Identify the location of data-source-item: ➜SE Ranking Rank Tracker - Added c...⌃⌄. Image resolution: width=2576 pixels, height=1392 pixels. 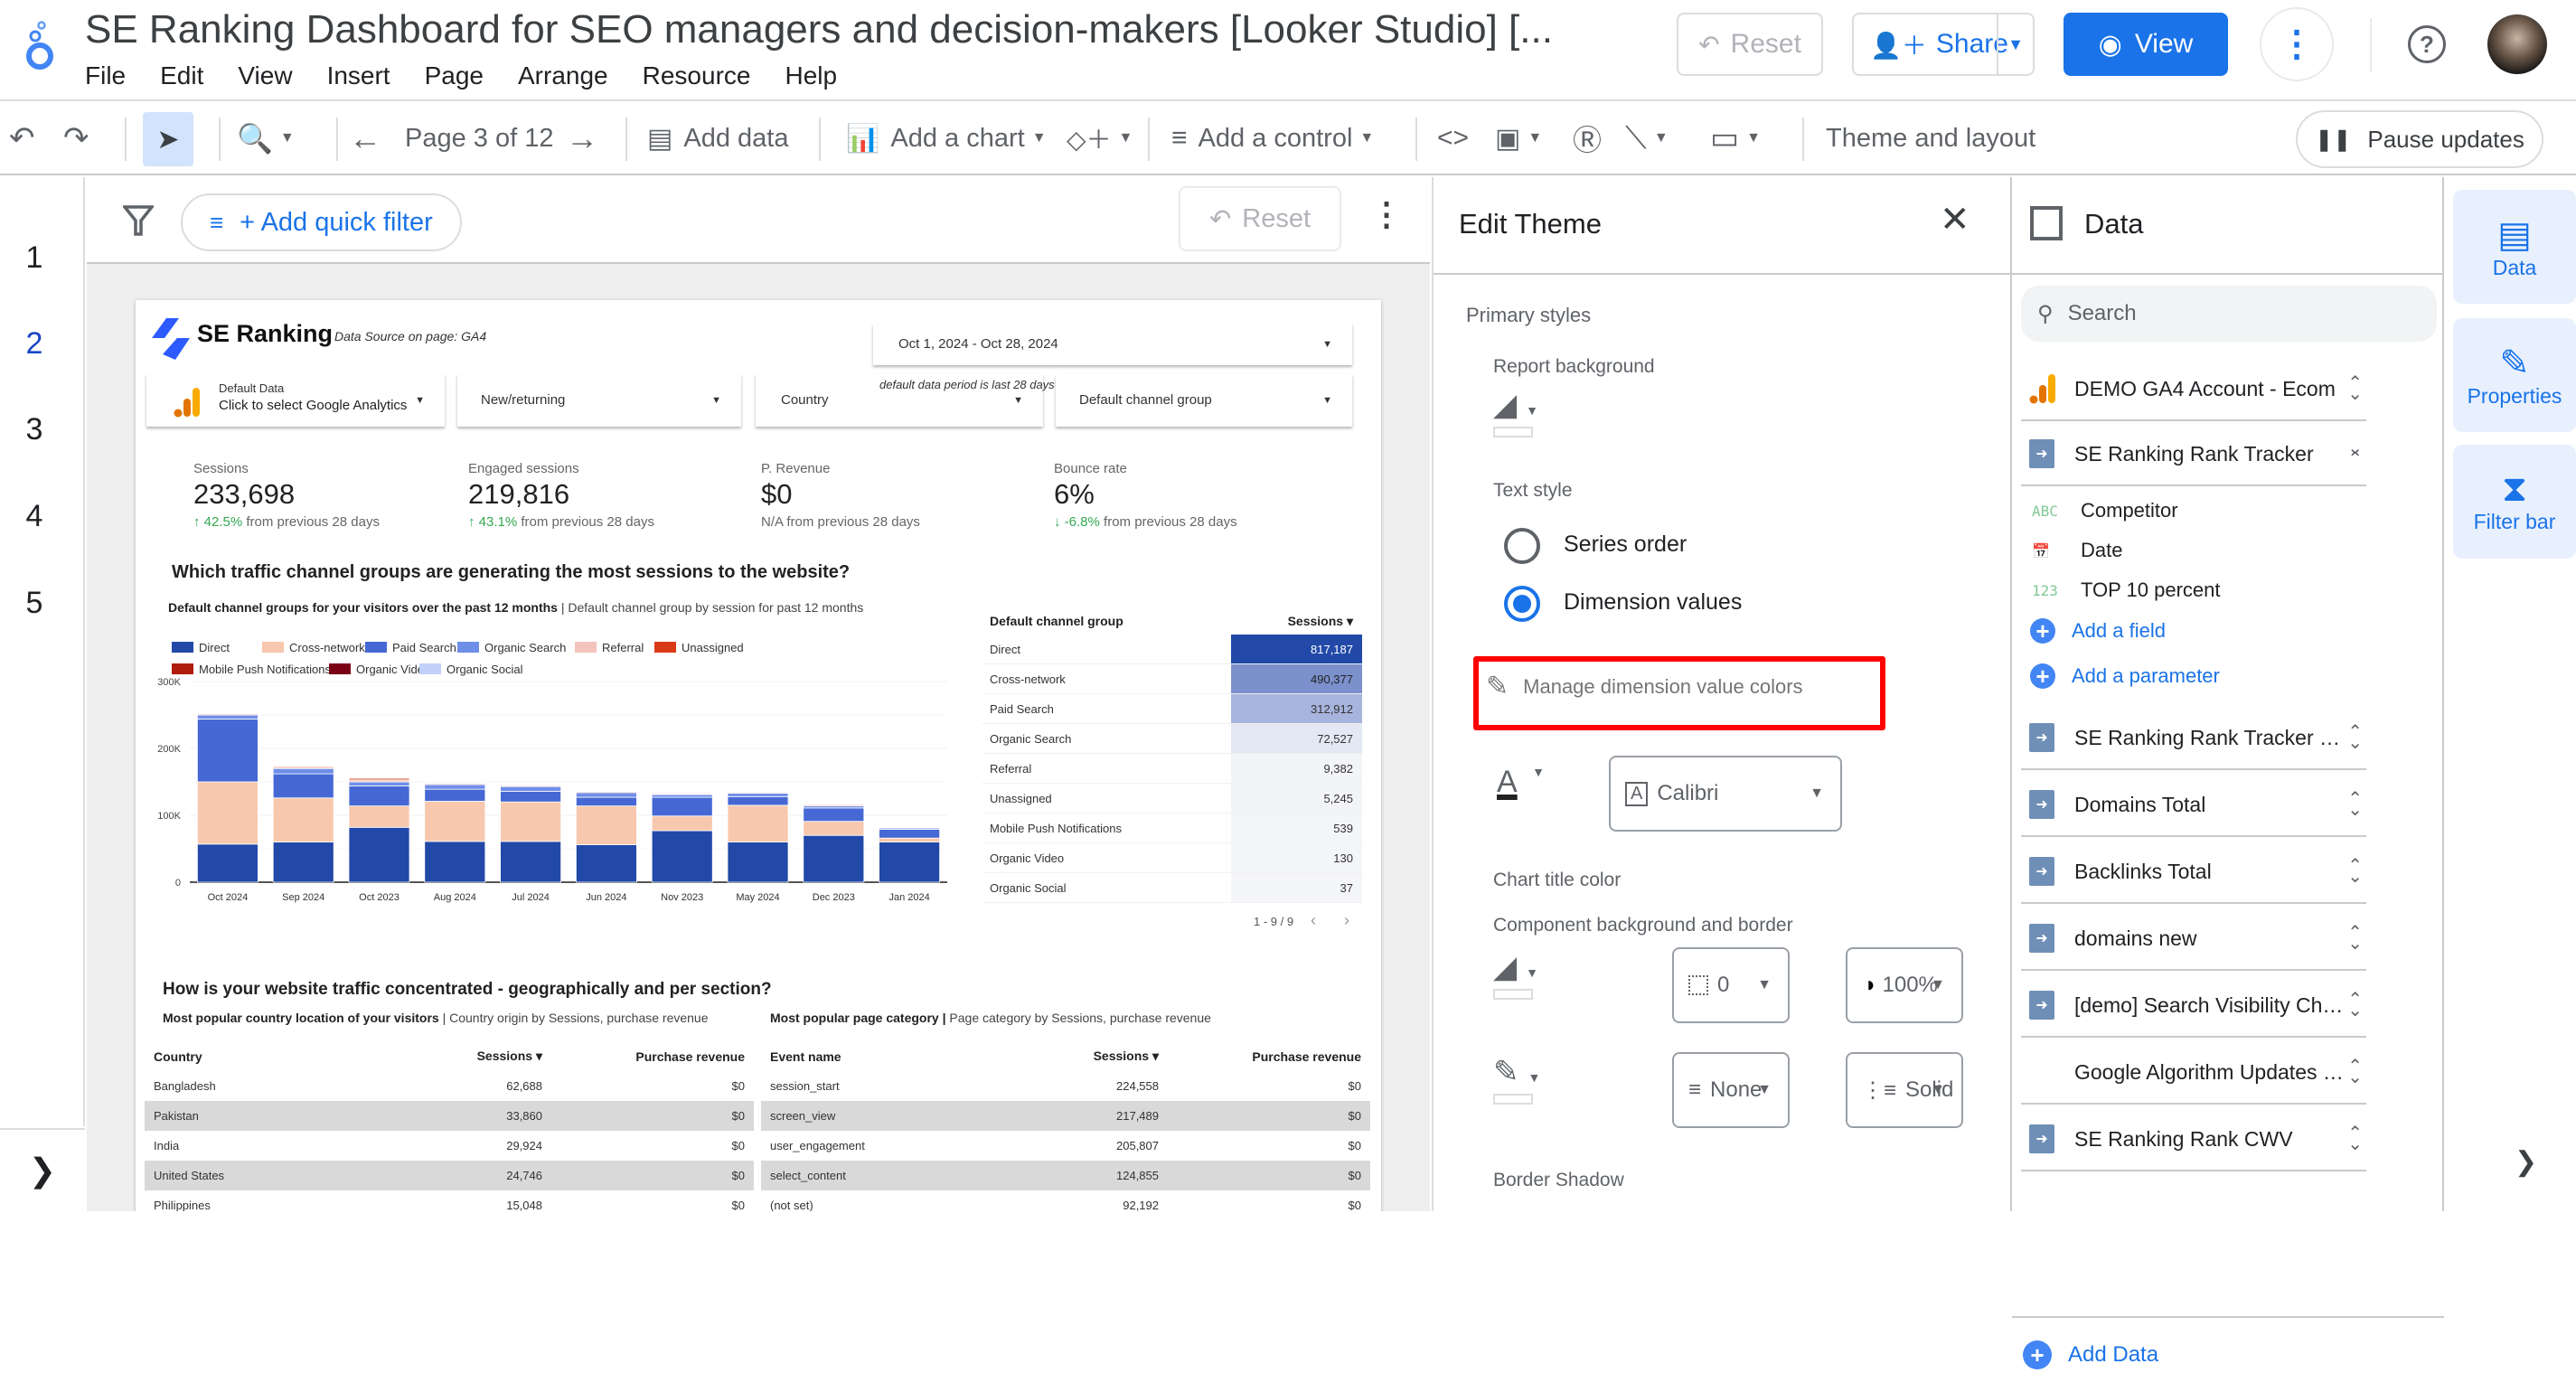
(2193, 738).